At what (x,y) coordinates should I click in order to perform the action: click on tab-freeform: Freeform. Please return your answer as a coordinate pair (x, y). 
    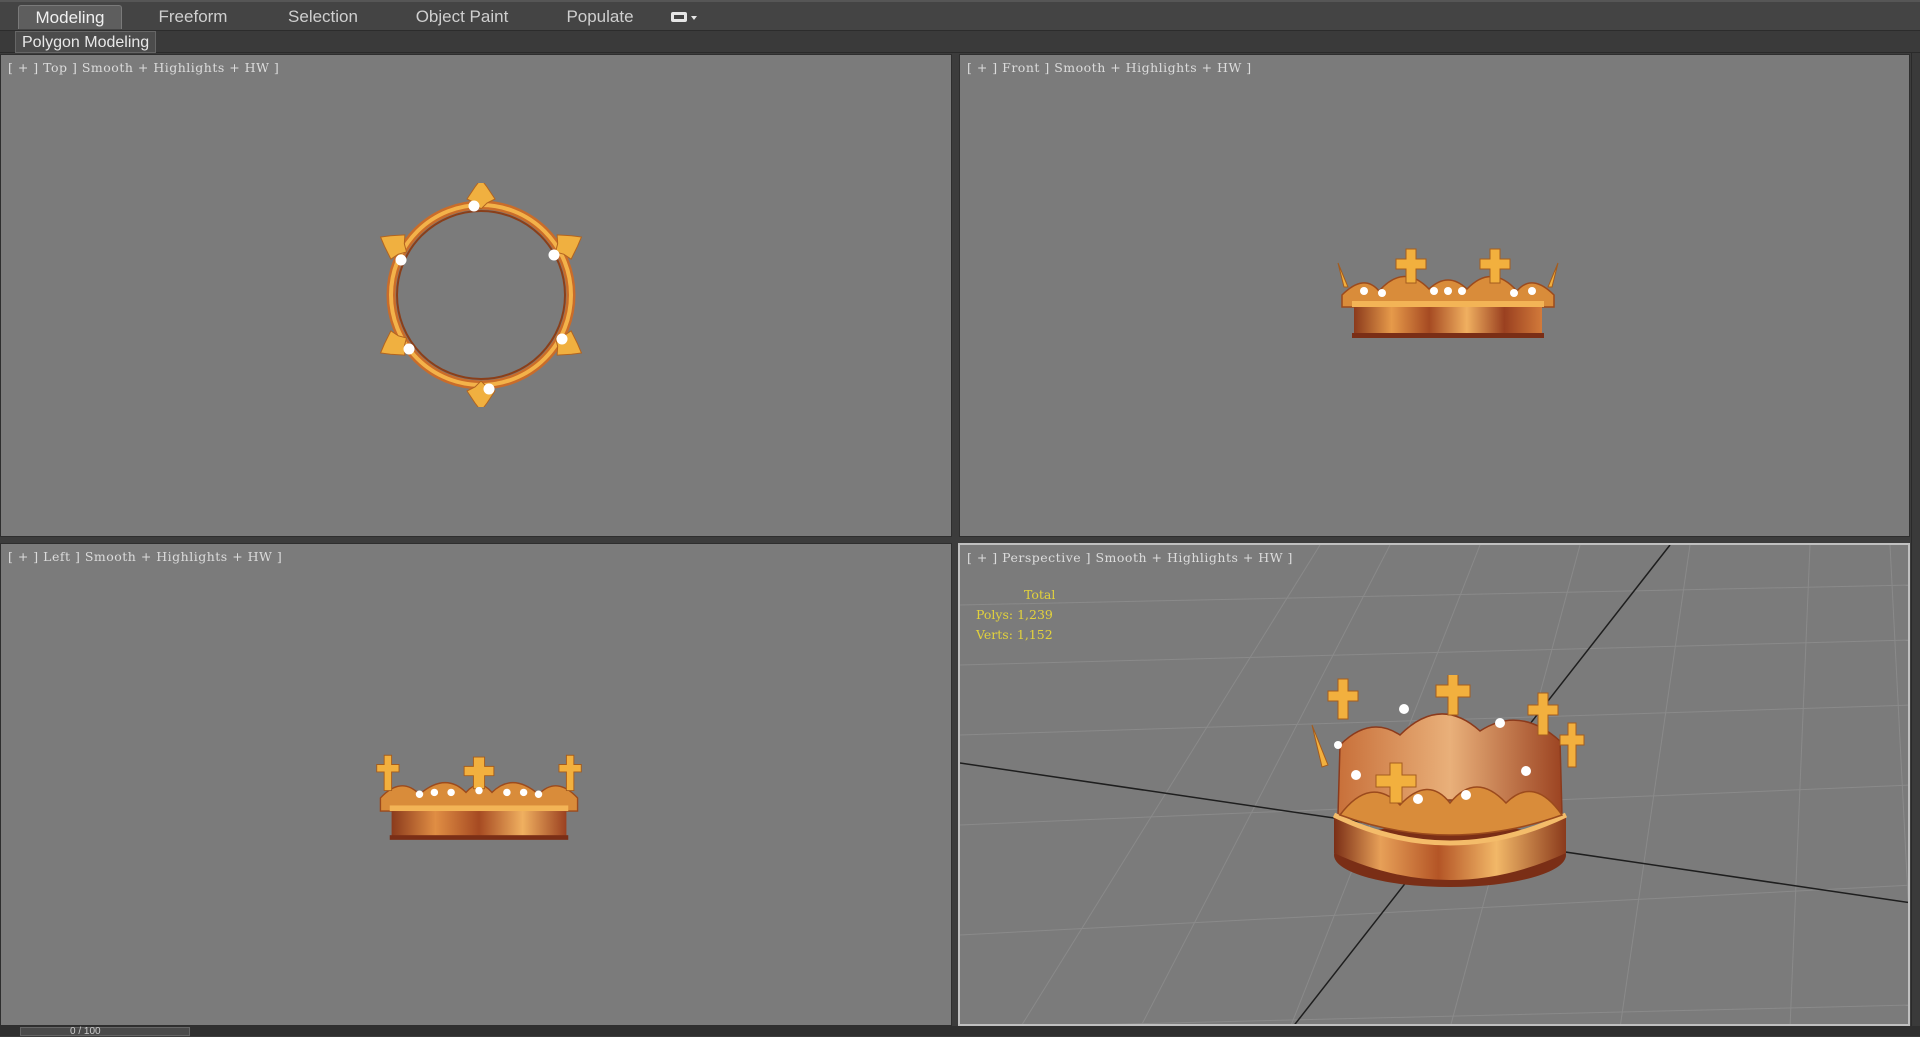
    Looking at the image, I should click on (193, 17).